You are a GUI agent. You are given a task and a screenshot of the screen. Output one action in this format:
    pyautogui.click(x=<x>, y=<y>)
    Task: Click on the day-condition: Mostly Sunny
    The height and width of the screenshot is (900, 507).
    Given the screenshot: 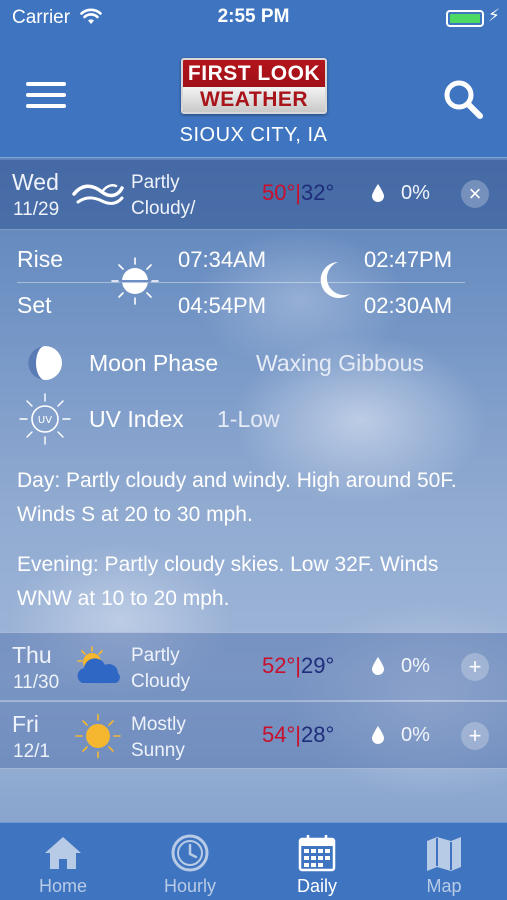 What is the action you would take?
    pyautogui.click(x=158, y=738)
    